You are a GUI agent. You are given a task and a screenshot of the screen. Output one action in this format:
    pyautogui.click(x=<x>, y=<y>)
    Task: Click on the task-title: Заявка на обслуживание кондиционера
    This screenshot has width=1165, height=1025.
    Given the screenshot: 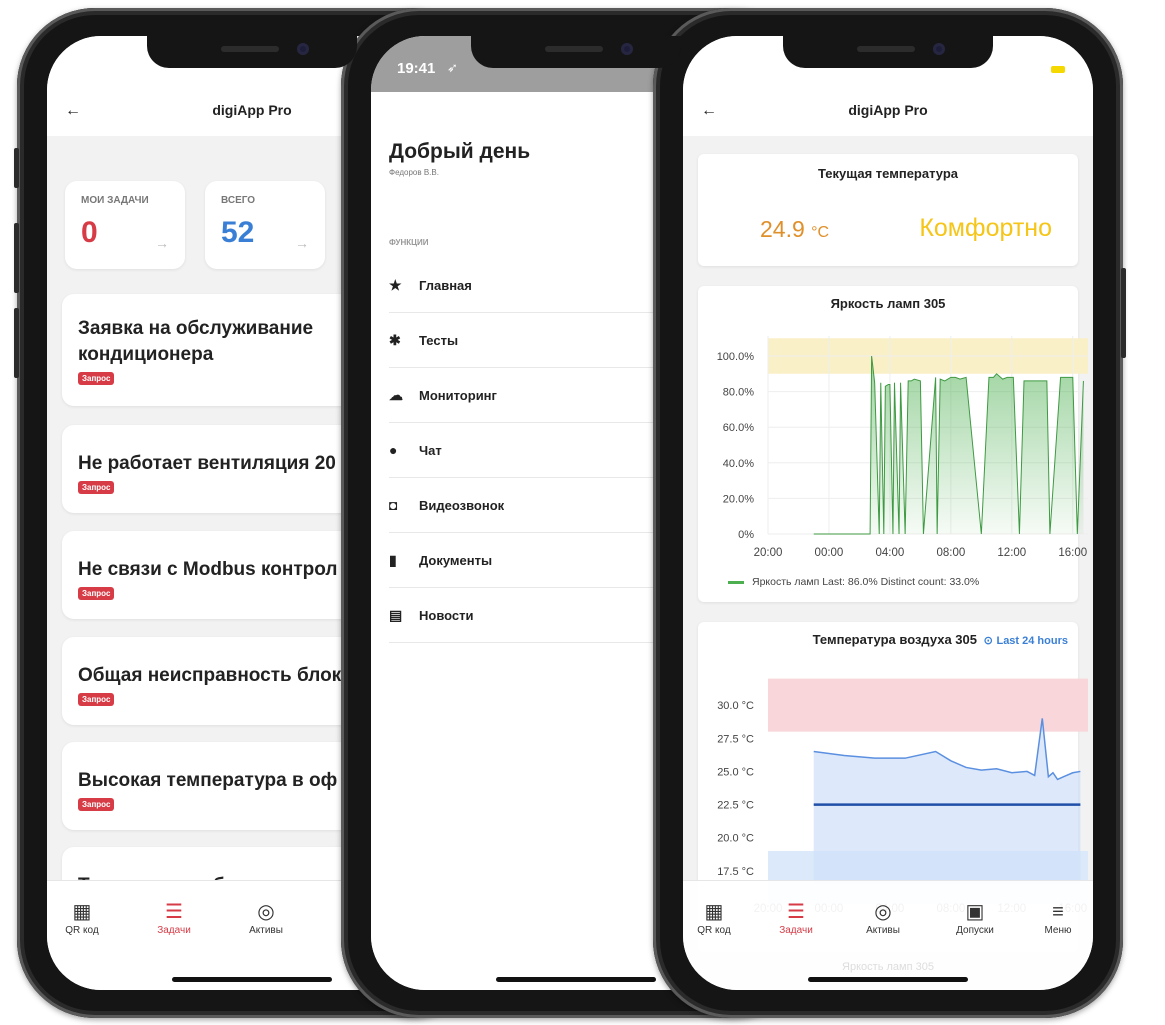 What is the action you would take?
    pyautogui.click(x=196, y=341)
    